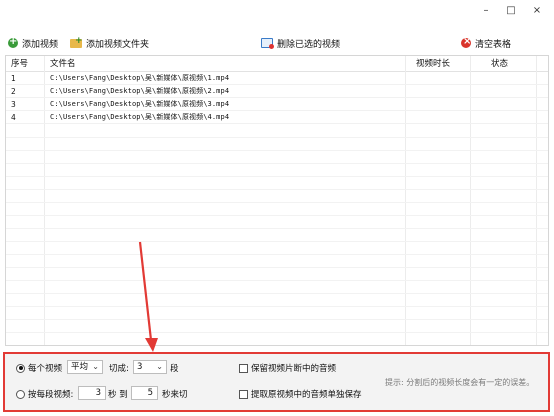 This screenshot has width=554, height=416. I want to click on row-filename: C:\Users\Fang\Desktop\吴\新媒体\原视频\4.mp4, so click(140, 117).